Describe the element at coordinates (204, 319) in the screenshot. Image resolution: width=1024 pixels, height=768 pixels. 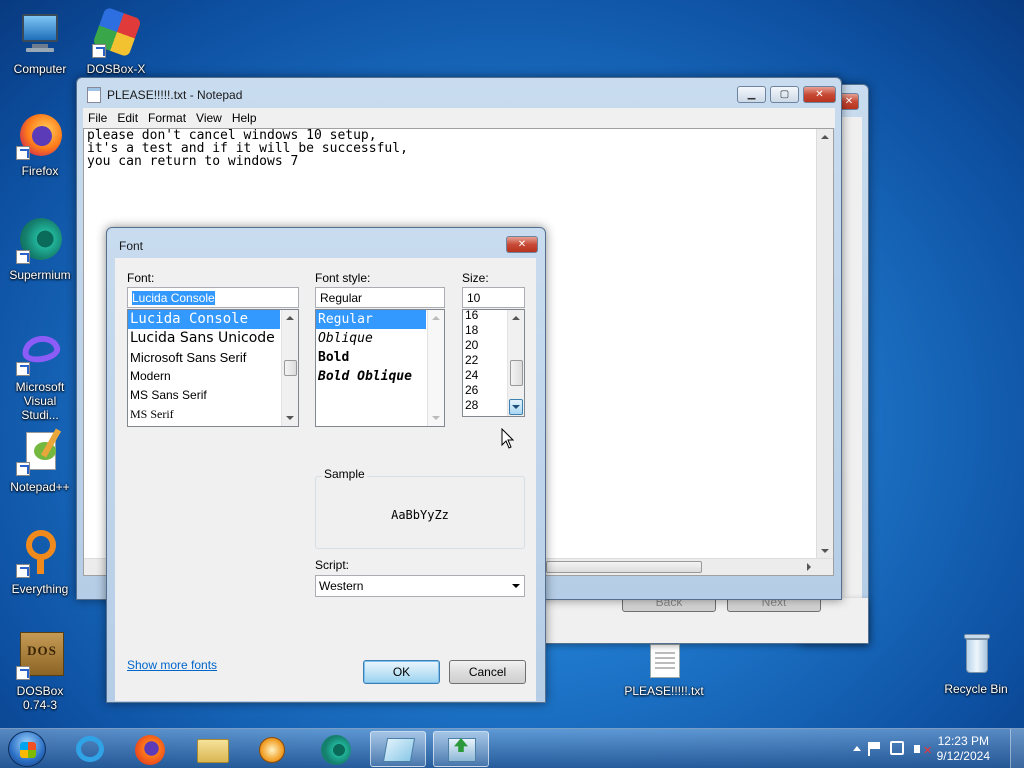
I see `font-list-item: Lucida Console` at that location.